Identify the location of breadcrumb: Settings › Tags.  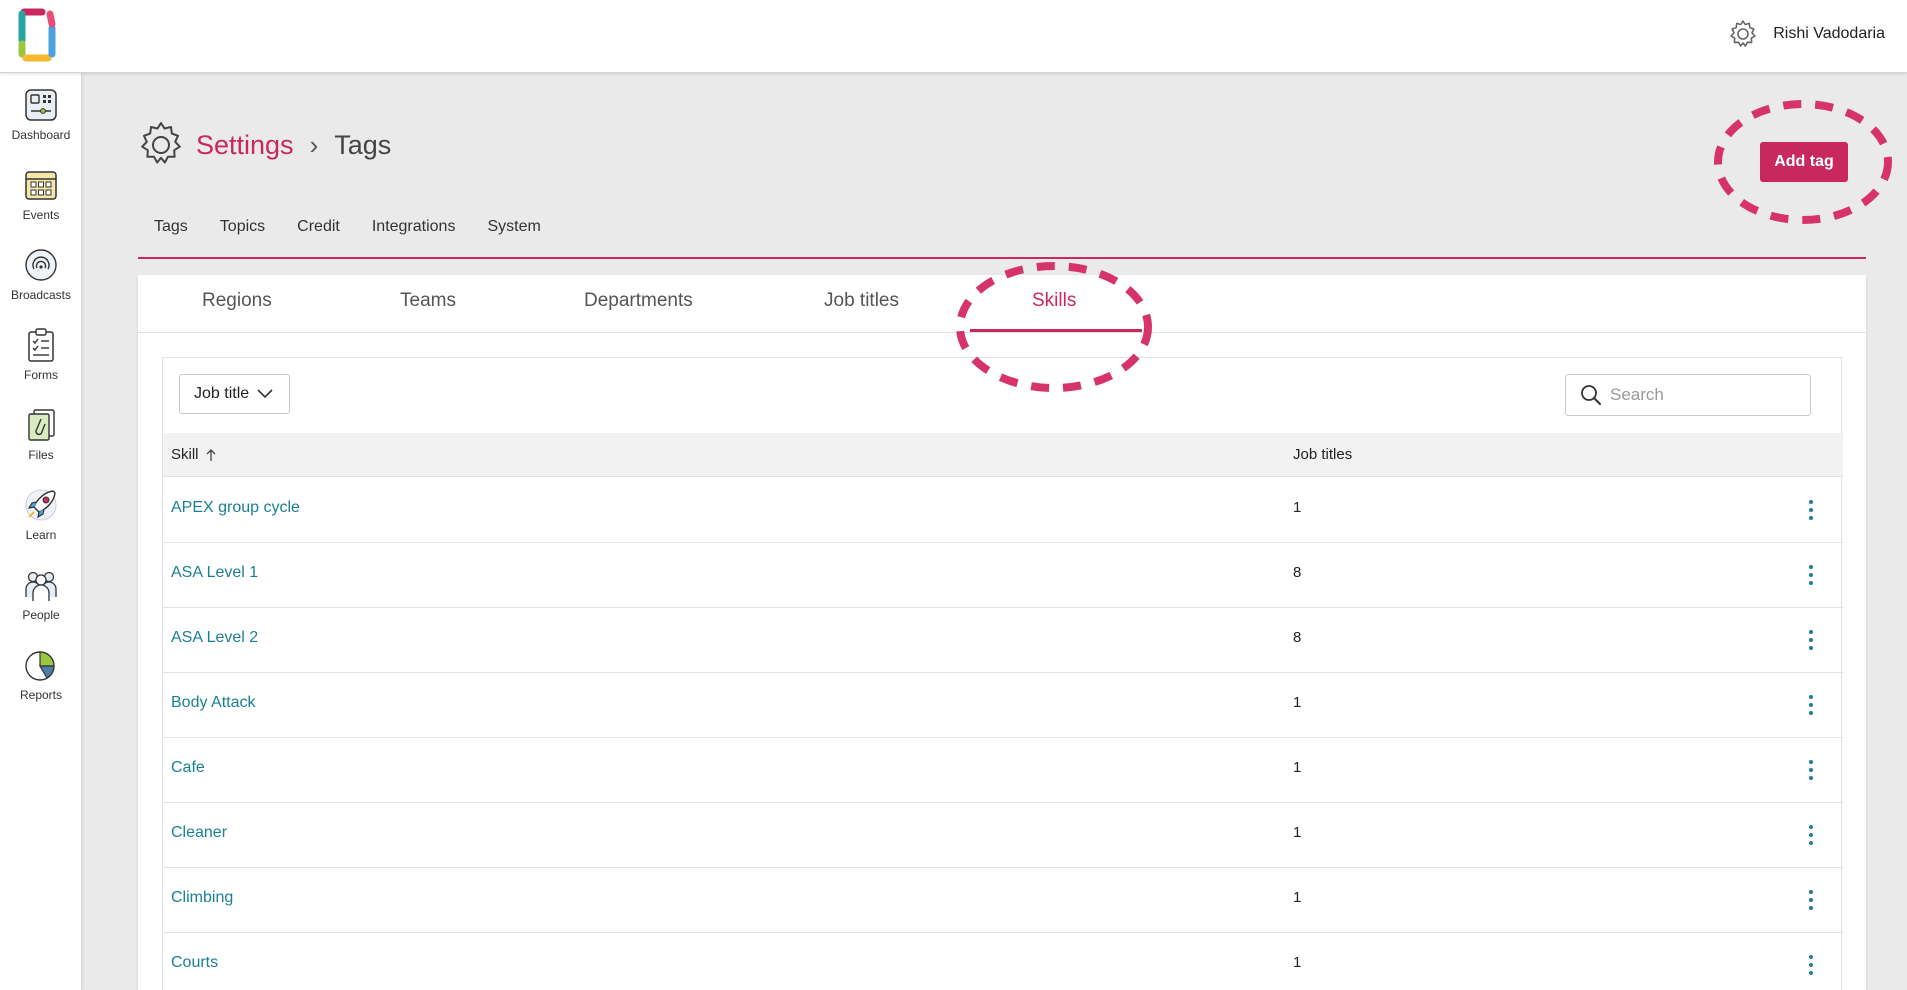
(263, 145).